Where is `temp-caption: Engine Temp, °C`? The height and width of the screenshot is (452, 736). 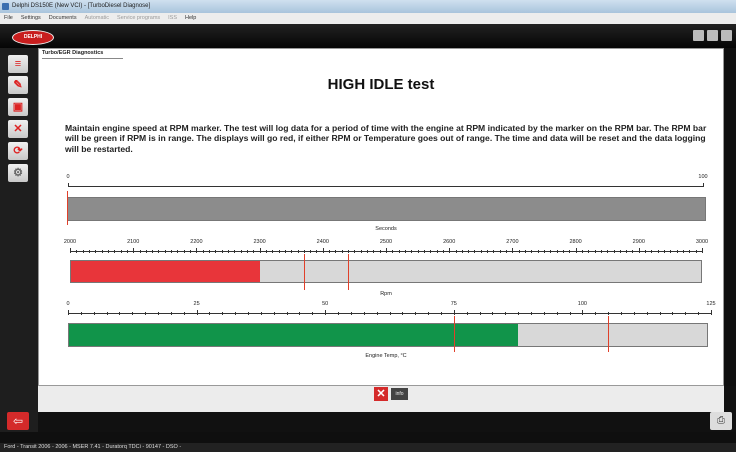 temp-caption: Engine Temp, °C is located at coordinates (386, 356).